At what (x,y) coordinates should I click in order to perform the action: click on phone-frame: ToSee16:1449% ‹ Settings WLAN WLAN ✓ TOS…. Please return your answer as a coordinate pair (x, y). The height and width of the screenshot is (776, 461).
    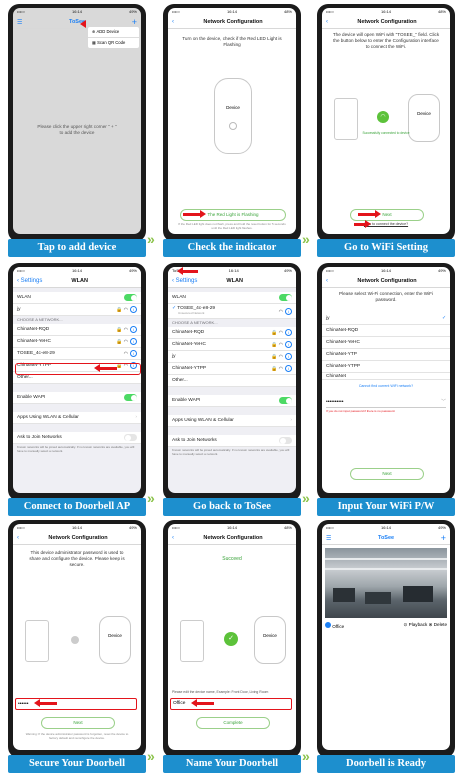
    Looking at the image, I should click on (232, 382).